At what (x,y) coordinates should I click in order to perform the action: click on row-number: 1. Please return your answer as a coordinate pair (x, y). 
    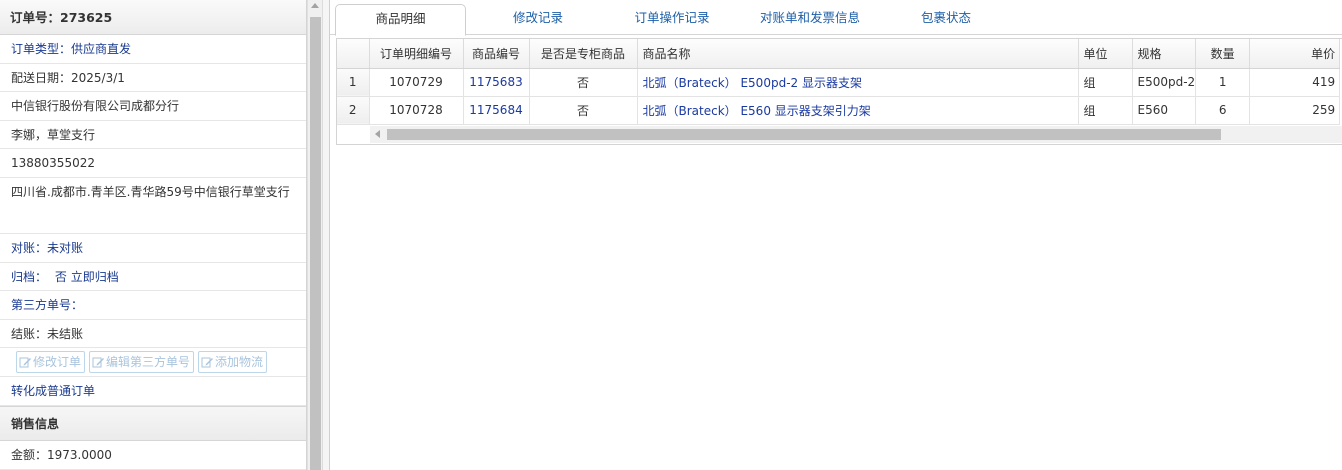
    Looking at the image, I should click on (353, 82).